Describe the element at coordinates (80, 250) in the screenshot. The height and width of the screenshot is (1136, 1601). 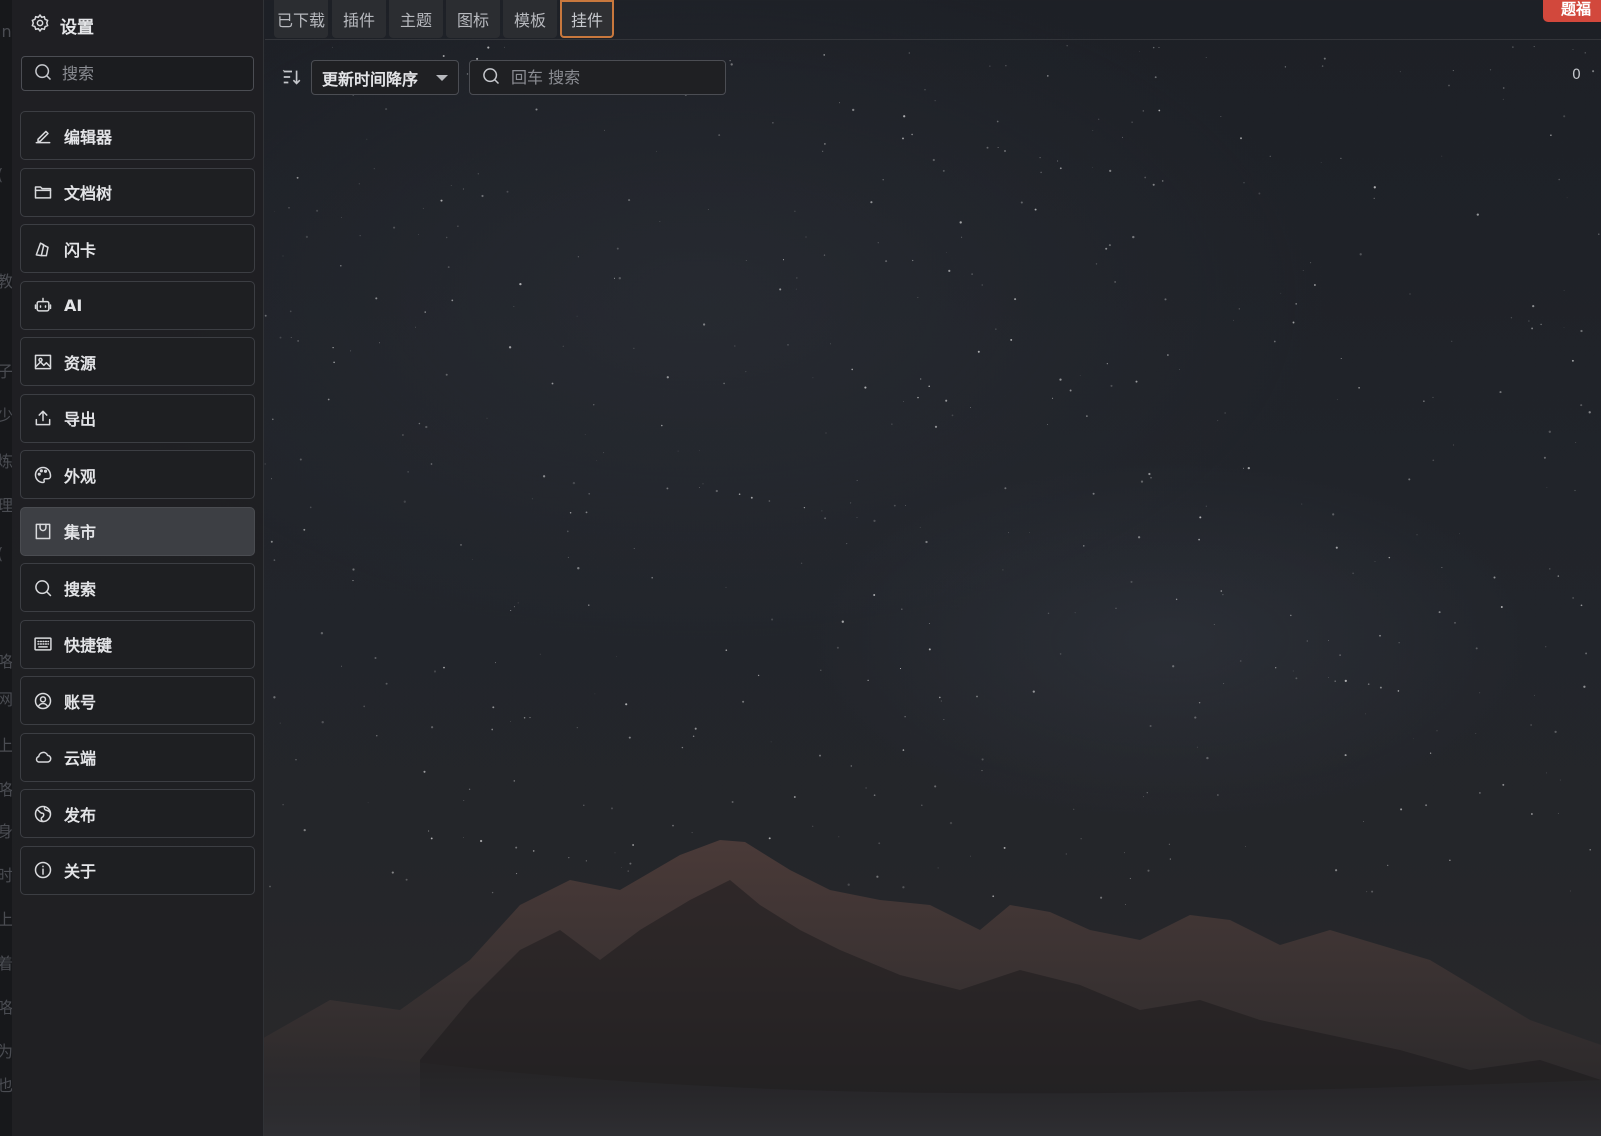
I see `sidebar-item-label: 闪卡` at that location.